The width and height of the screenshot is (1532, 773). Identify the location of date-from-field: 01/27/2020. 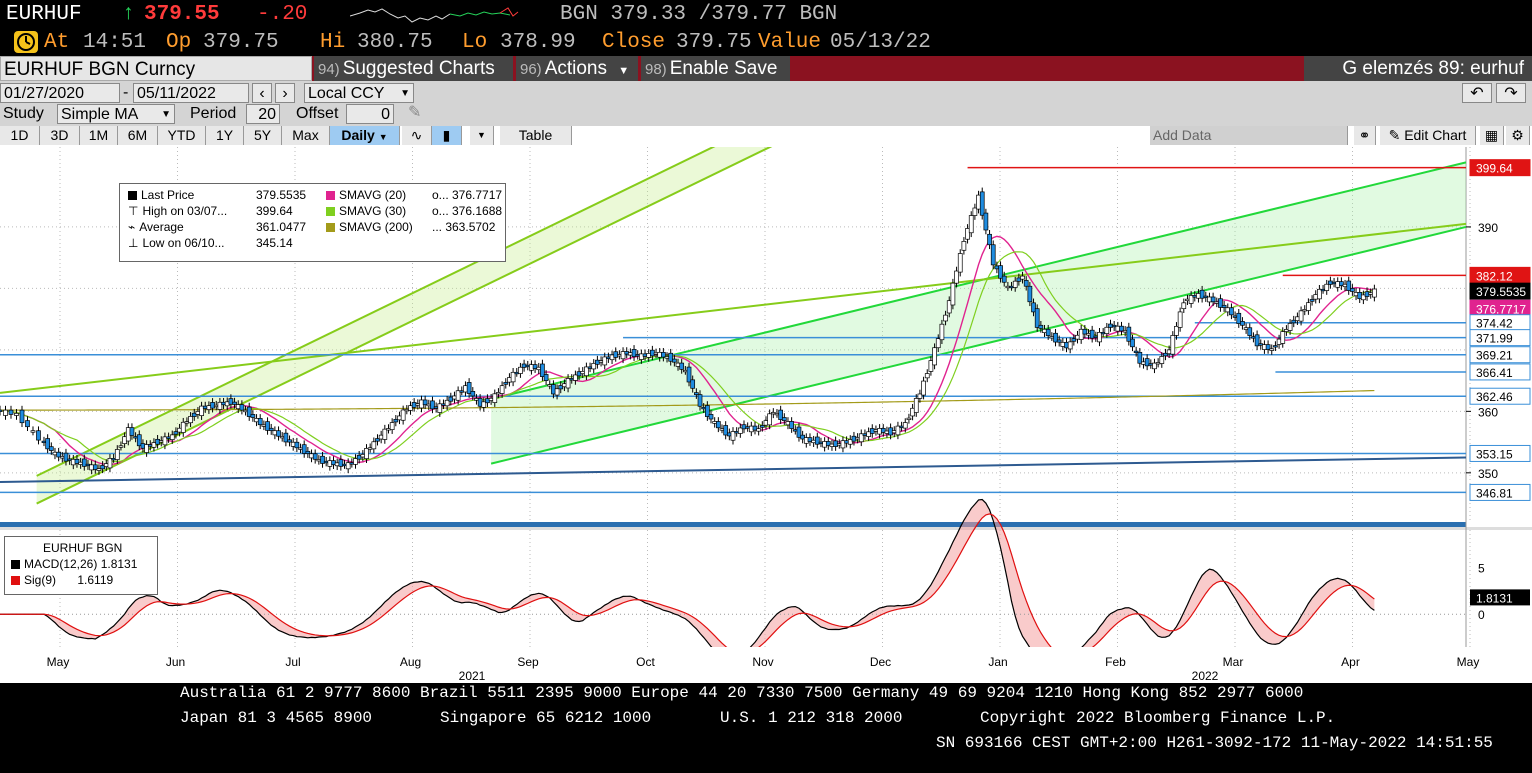
(60, 93).